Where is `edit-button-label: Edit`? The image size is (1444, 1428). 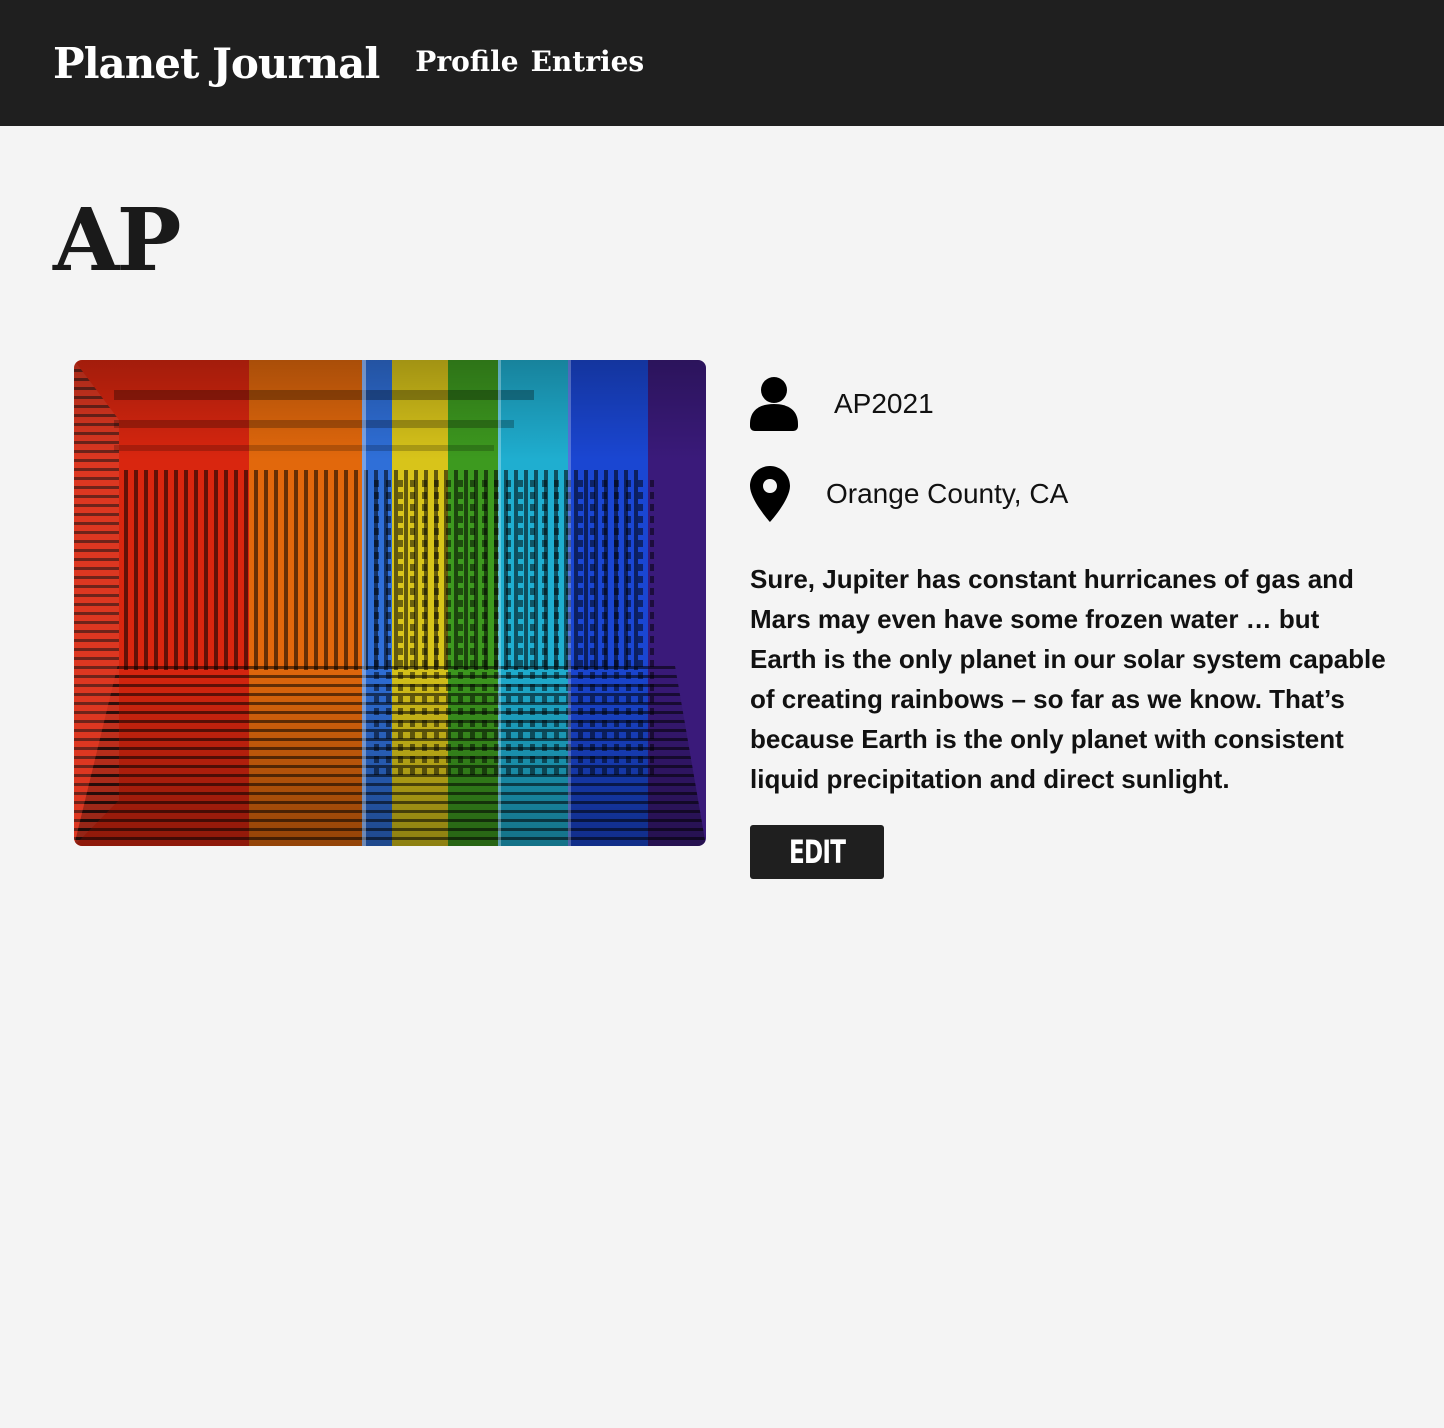
edit-button-label: Edit is located at coordinates (817, 852).